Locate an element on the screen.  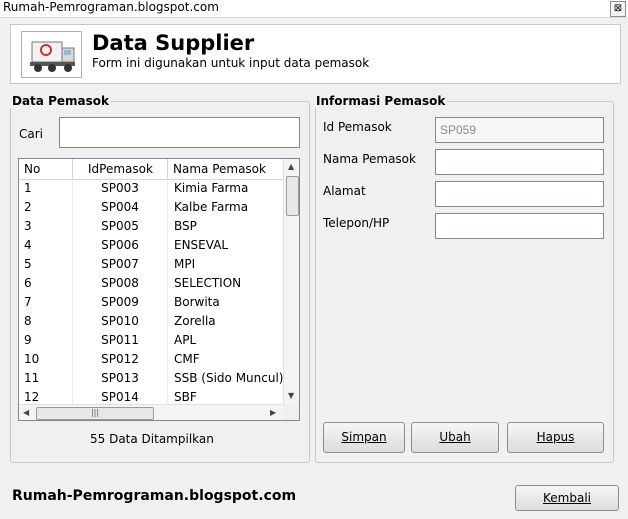
window-title: Rumah-Pemrograman.blogspot.com is located at coordinates (111, 7).